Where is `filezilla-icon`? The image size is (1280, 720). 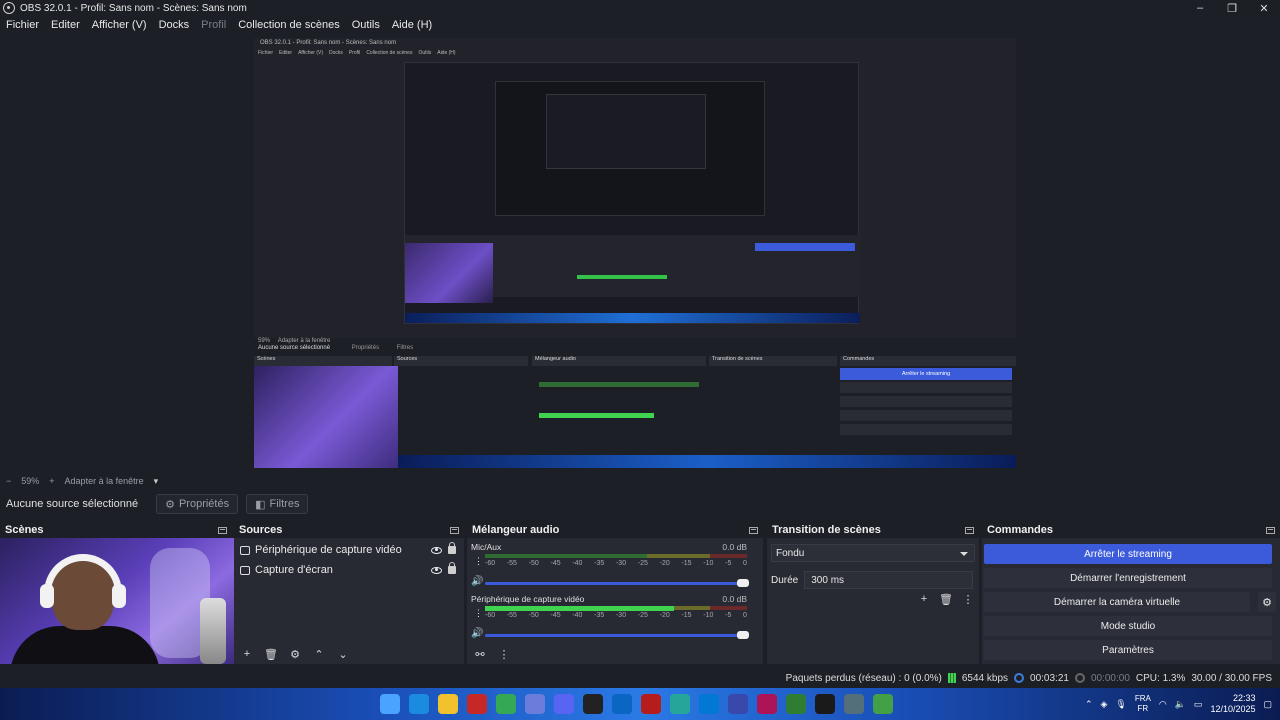 filezilla-icon is located at coordinates (651, 704).